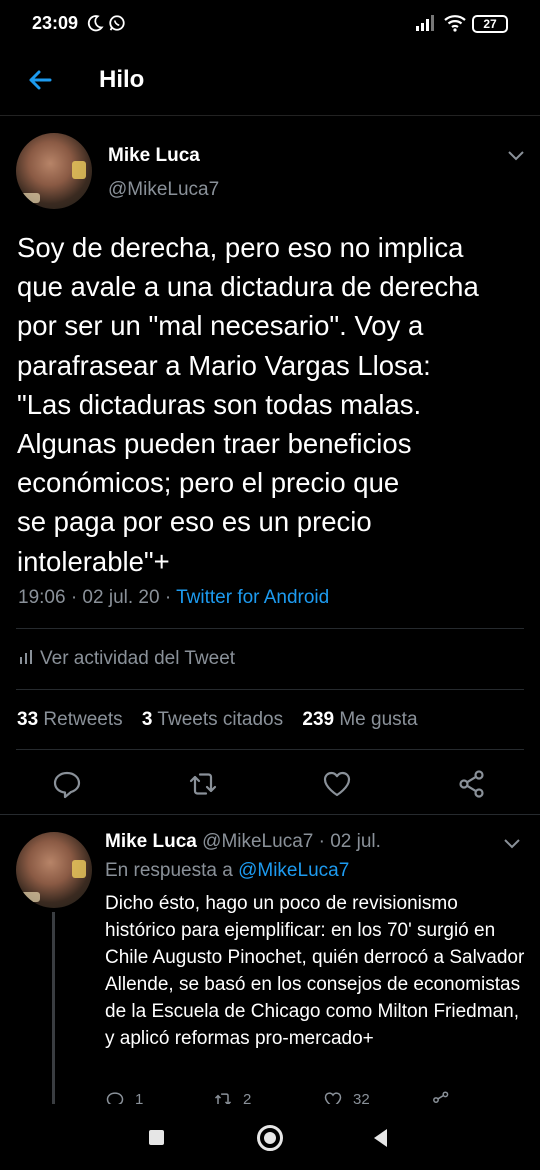 This screenshot has height=1170, width=540. I want to click on author-handle: @MikeLuca7, so click(163, 190).